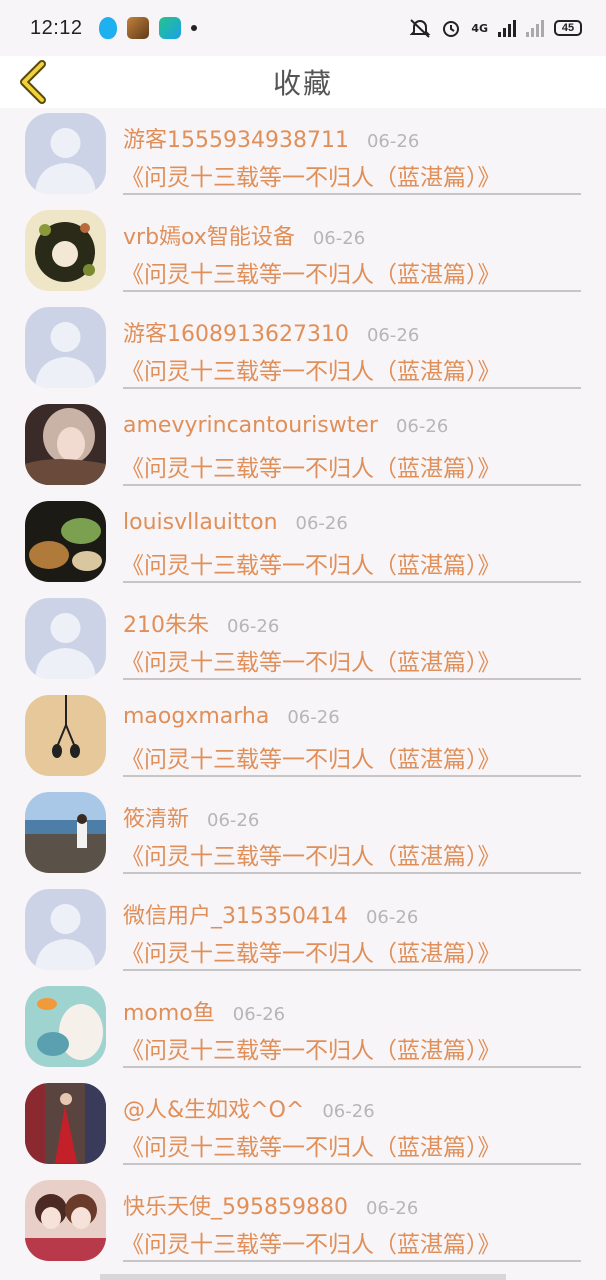 The image size is (606, 1280). What do you see at coordinates (495, 28) in the screenshot?
I see `system-icons: 4G 45` at bounding box center [495, 28].